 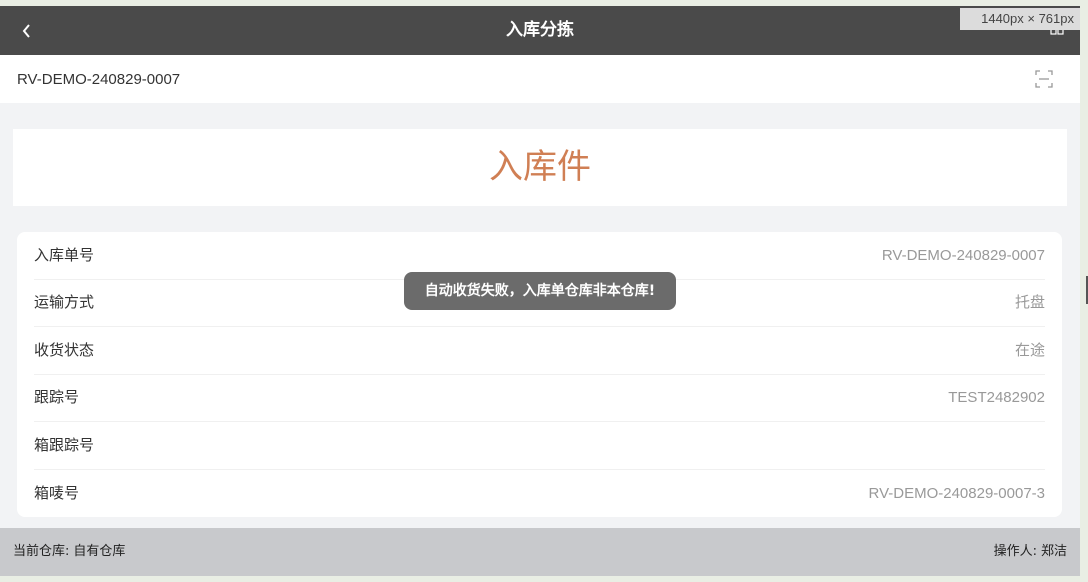 I want to click on warehouse-label: 当前仓库:, so click(x=41, y=551).